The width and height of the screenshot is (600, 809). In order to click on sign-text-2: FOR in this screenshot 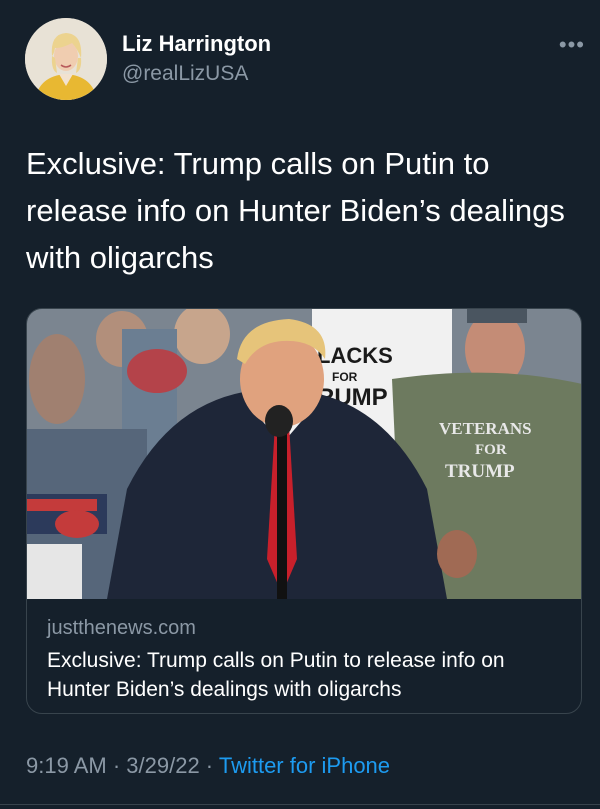, I will do `click(345, 377)`.